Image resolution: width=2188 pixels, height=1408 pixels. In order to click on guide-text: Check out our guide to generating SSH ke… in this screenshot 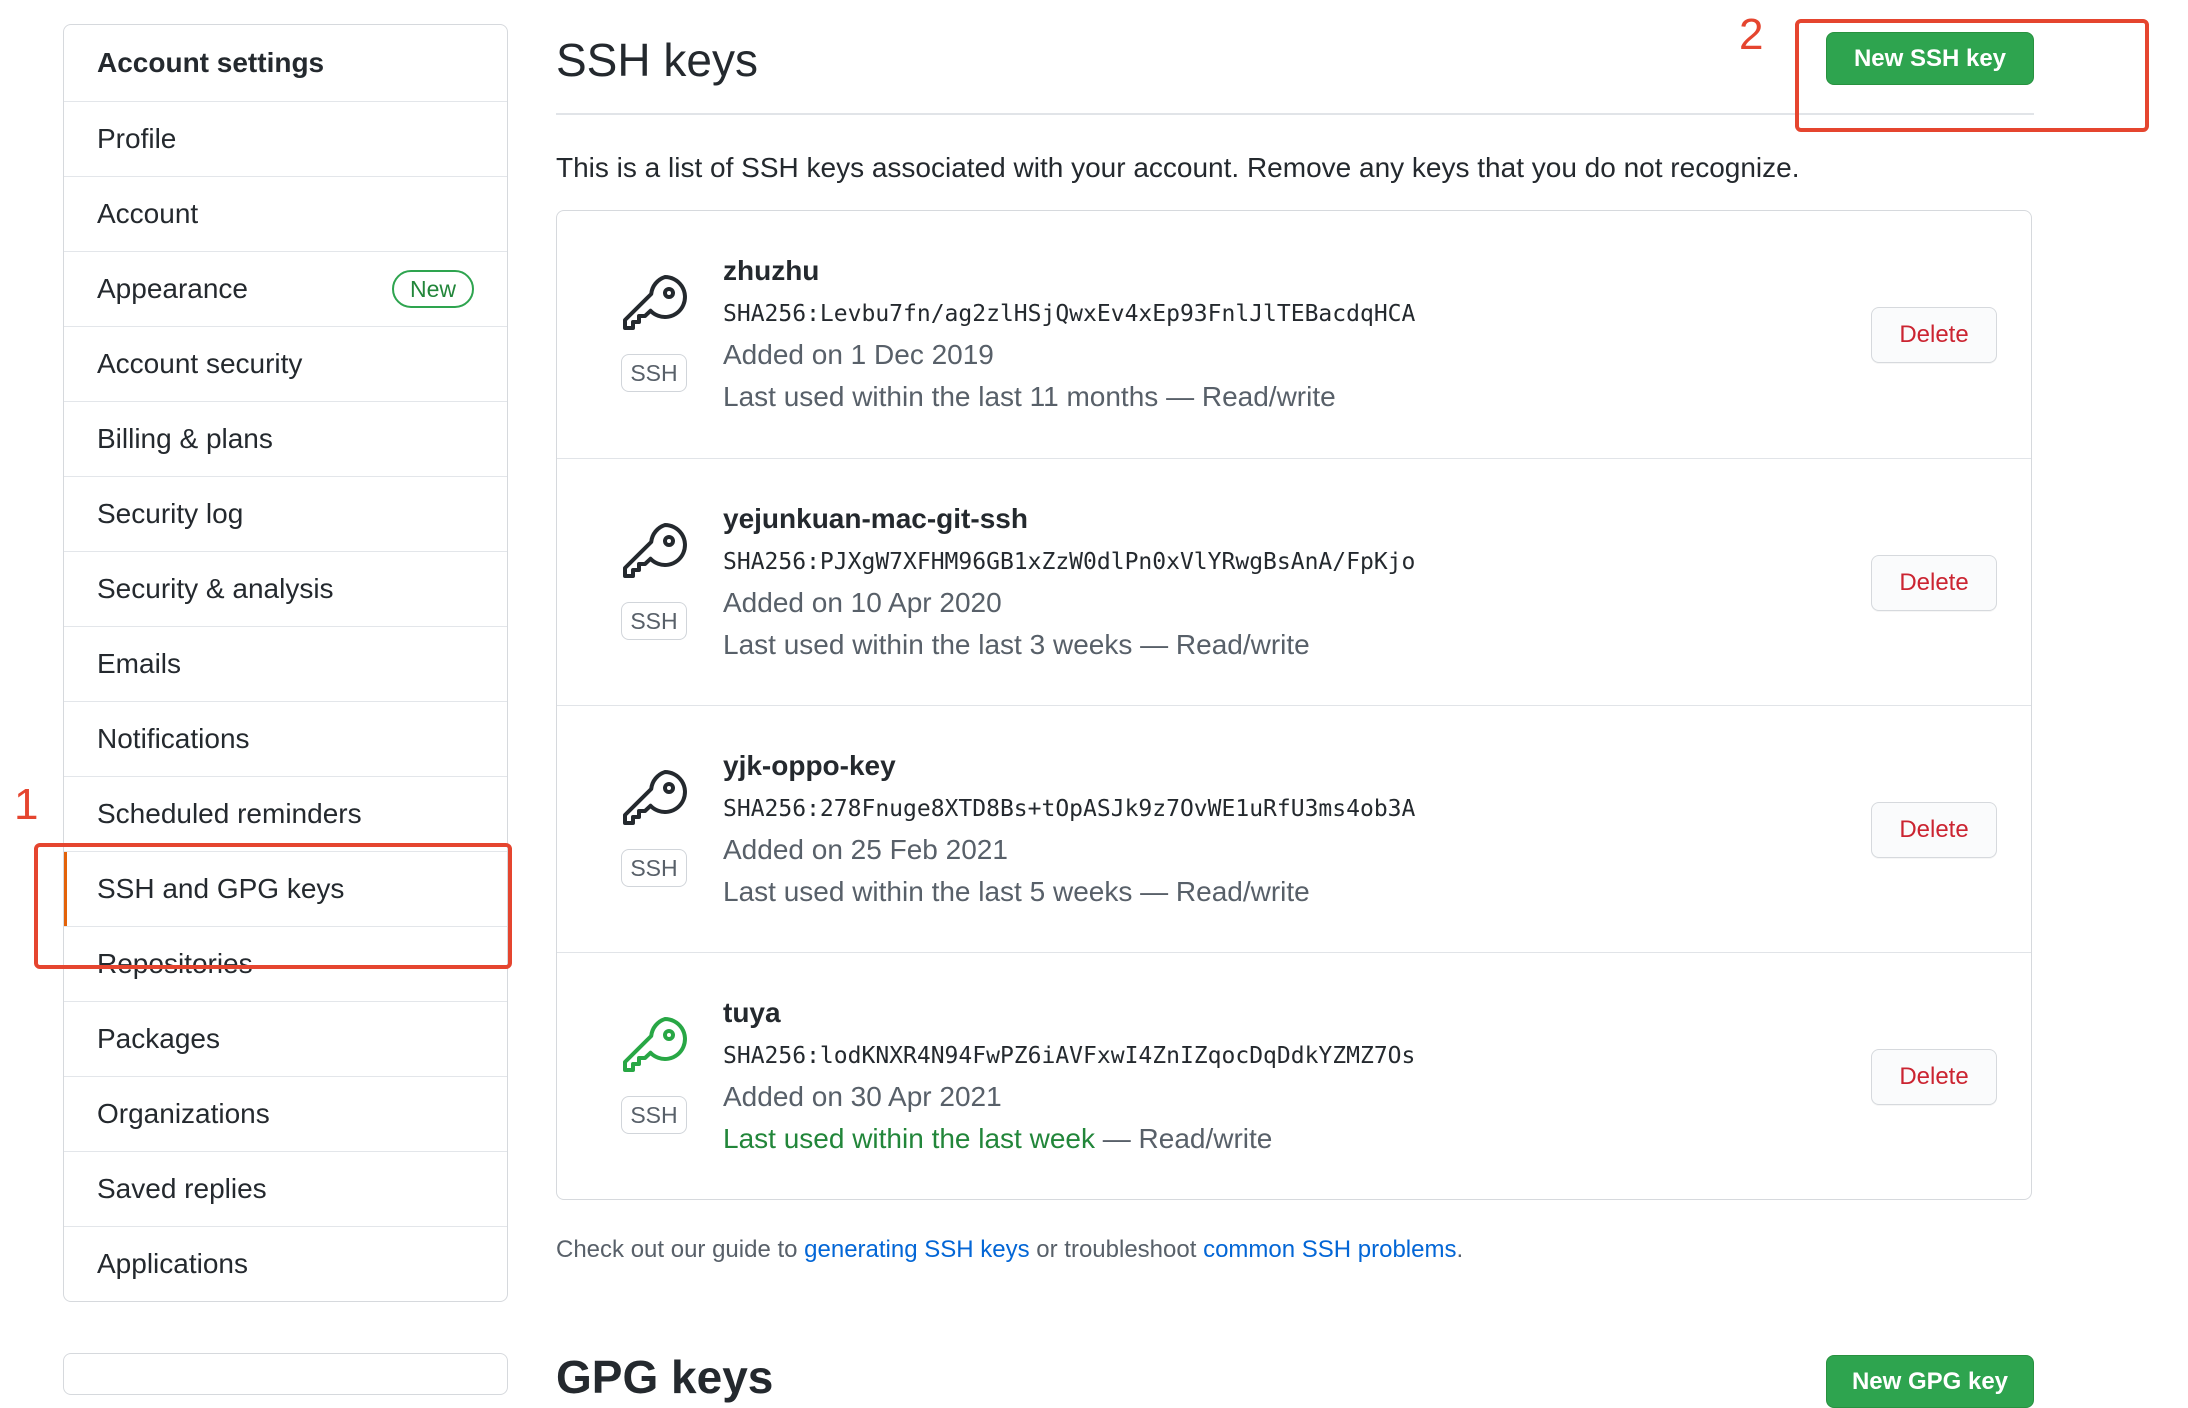, I will do `click(1009, 1250)`.